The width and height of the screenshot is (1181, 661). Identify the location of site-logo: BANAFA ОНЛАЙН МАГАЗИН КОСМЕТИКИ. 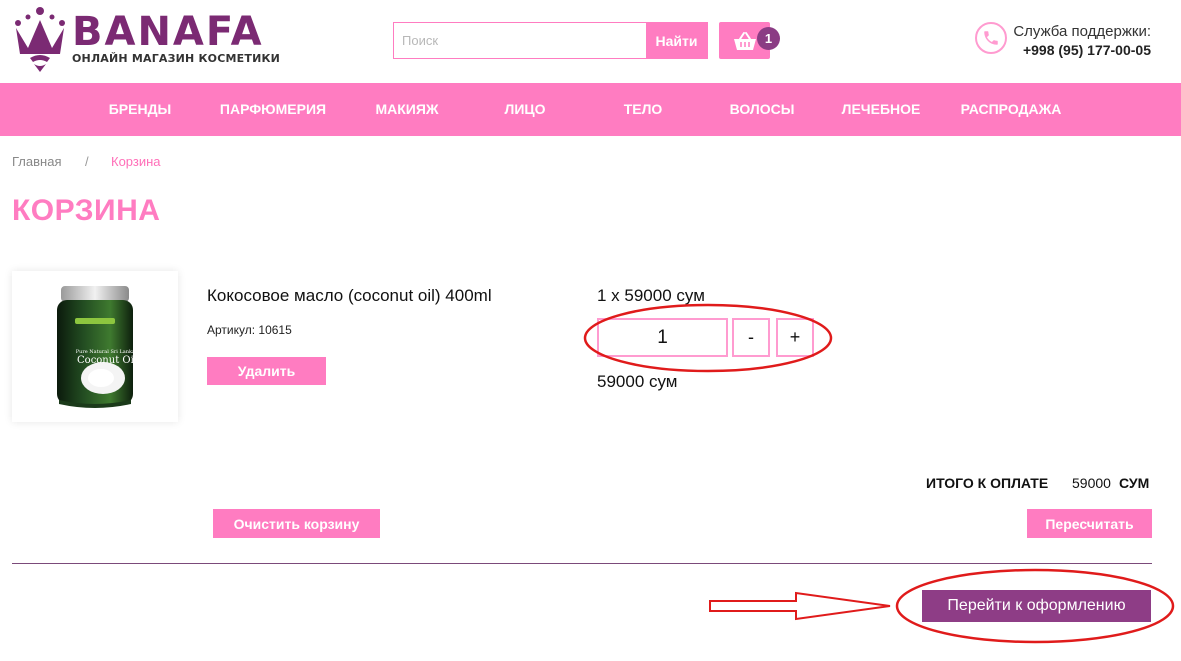
(145, 39).